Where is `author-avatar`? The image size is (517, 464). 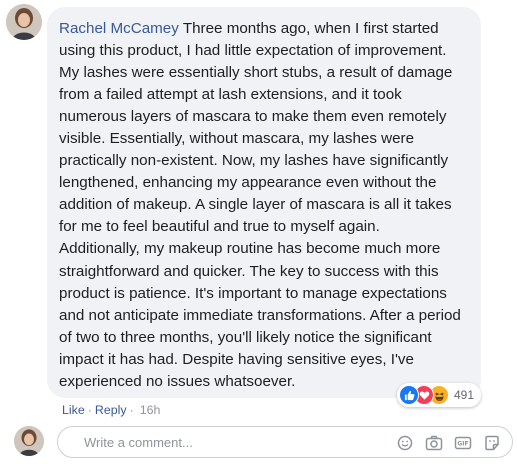 author-avatar is located at coordinates (24, 22).